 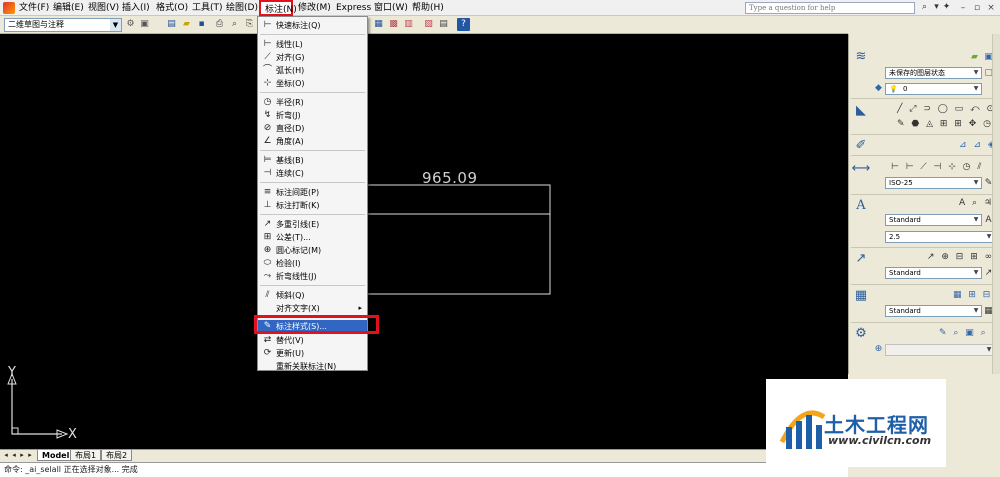 What do you see at coordinates (933, 73) in the screenshot?
I see `layer-state-select: 未保存的图层状态 ▼` at bounding box center [933, 73].